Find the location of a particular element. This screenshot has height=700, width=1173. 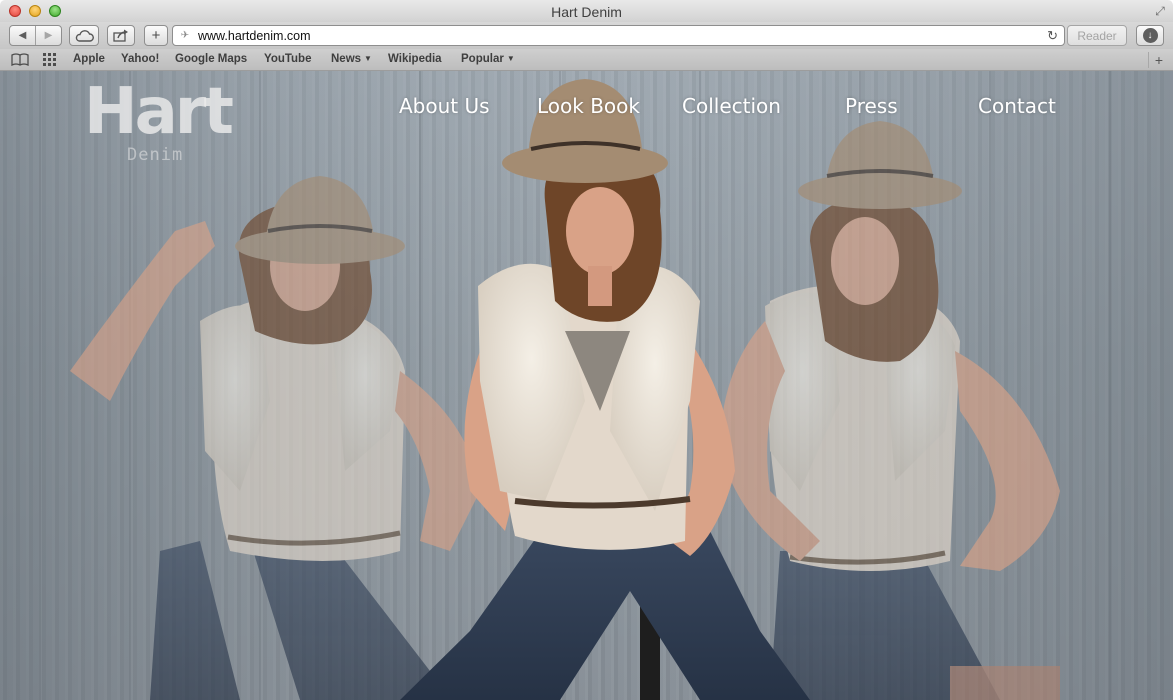

open-book-icon is located at coordinates (20, 59).